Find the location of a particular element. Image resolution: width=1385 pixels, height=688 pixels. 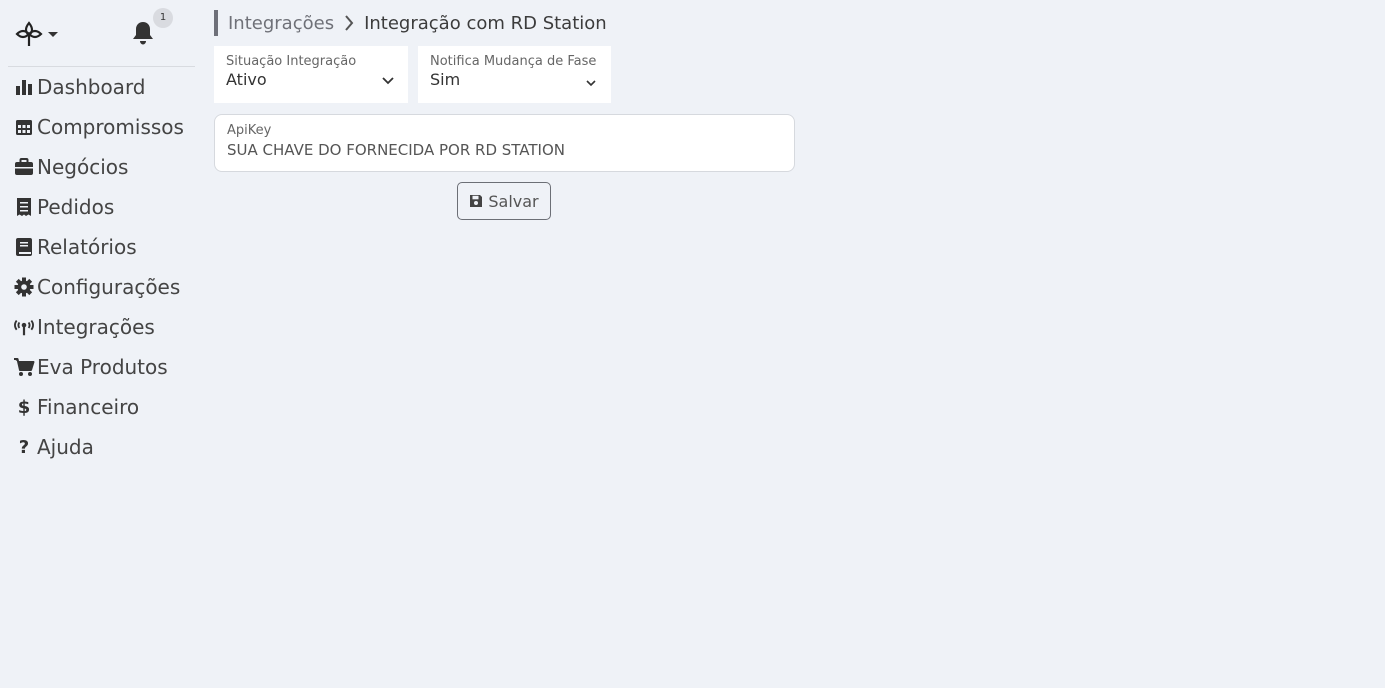

bell-icon is located at coordinates (143, 36).